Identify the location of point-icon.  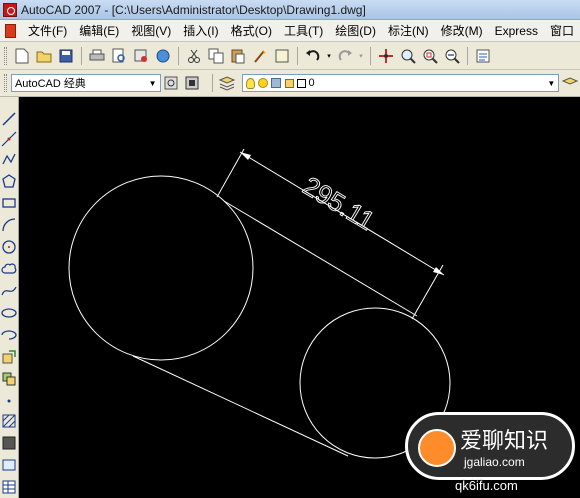
(9, 401).